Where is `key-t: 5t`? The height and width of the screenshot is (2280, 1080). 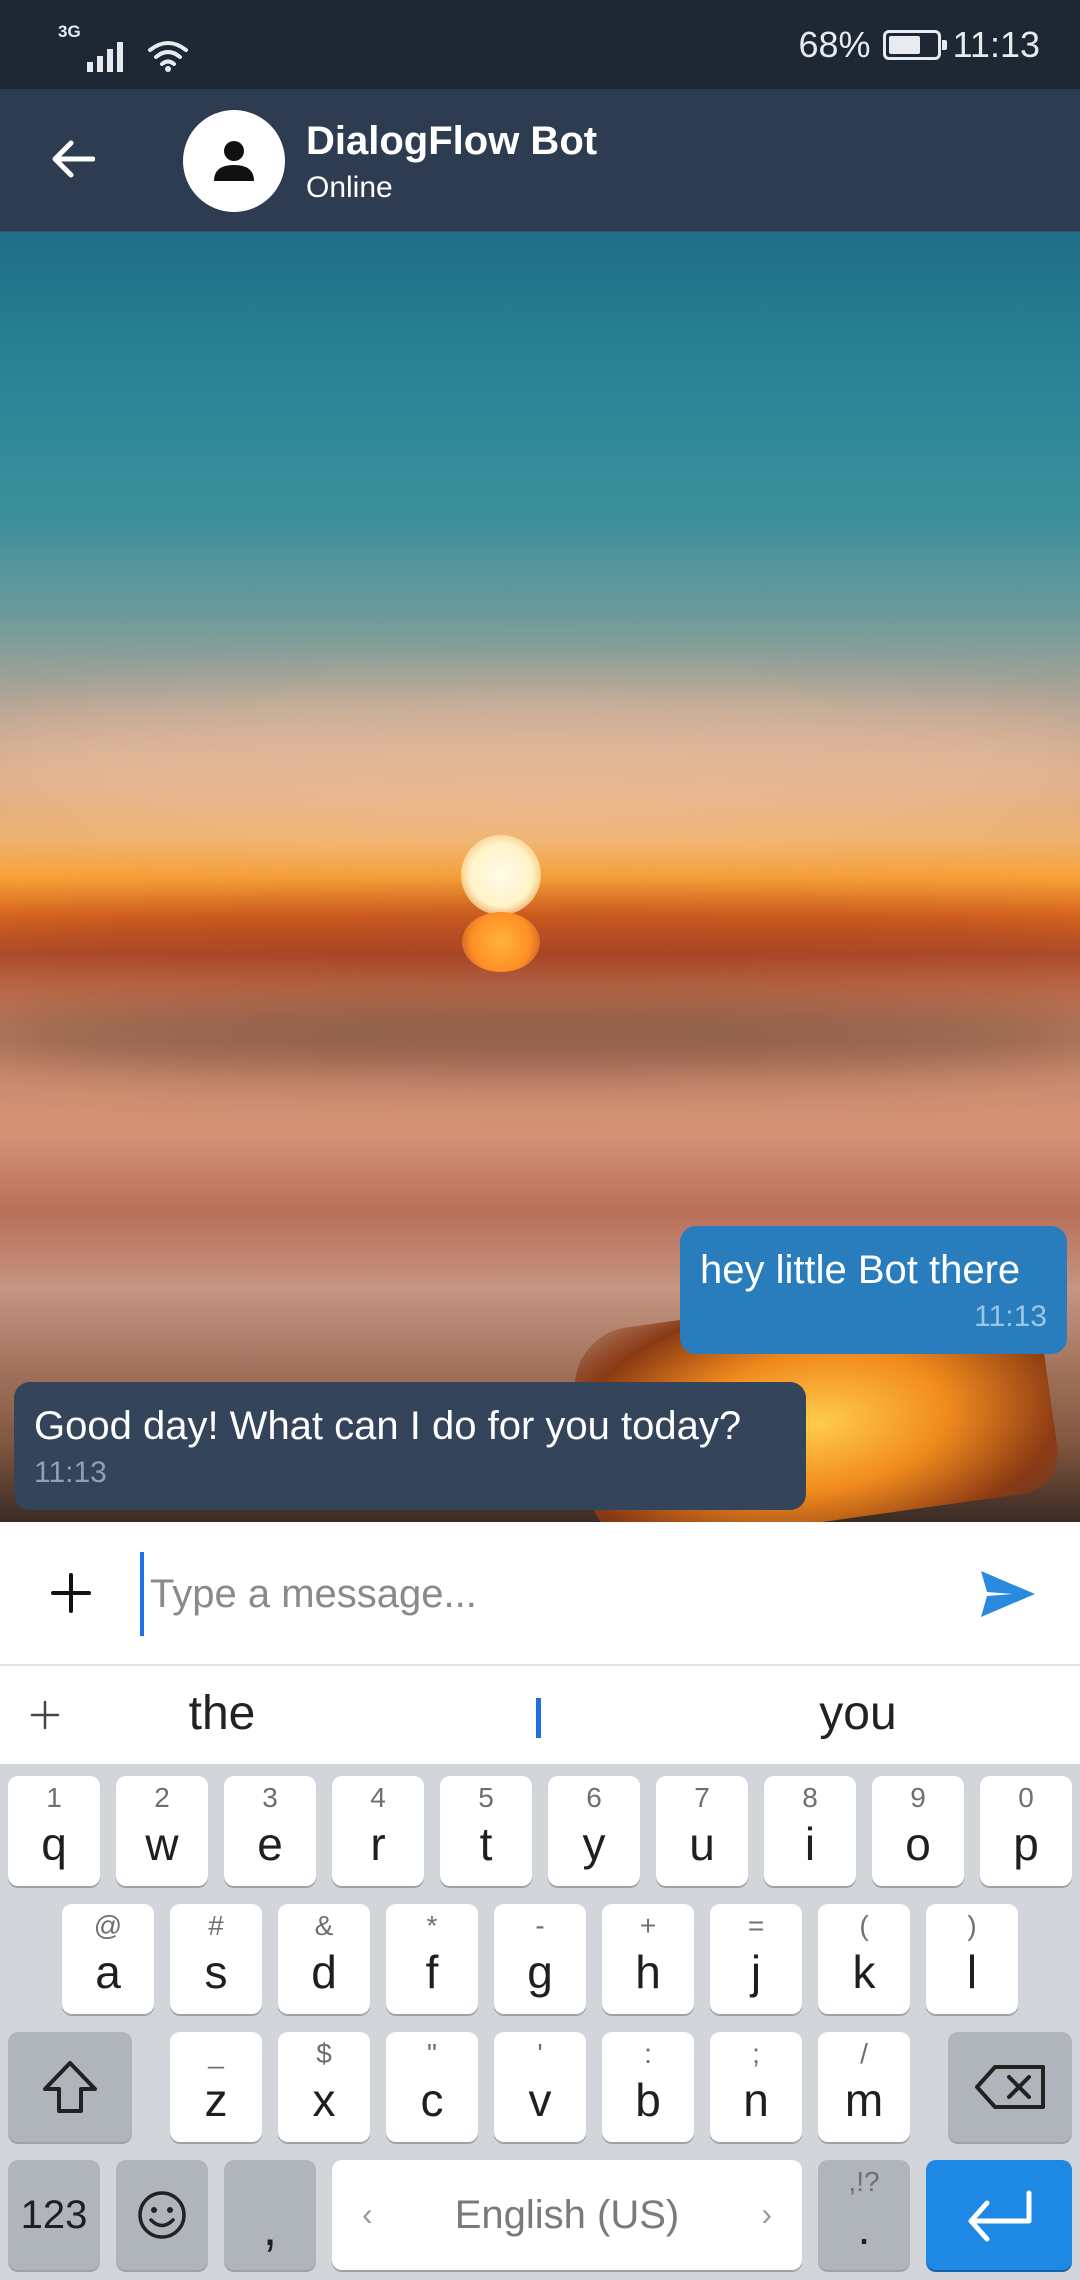 key-t: 5t is located at coordinates (486, 1831).